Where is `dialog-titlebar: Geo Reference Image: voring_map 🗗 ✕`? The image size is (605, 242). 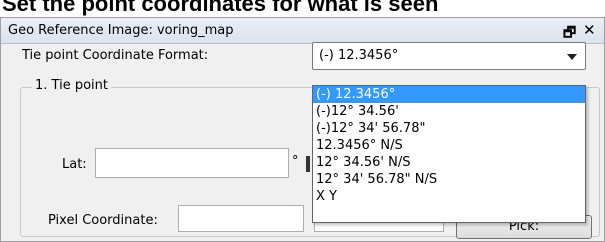
dialog-titlebar: Geo Reference Image: voring_map 🗗 ✕ is located at coordinates (302, 31).